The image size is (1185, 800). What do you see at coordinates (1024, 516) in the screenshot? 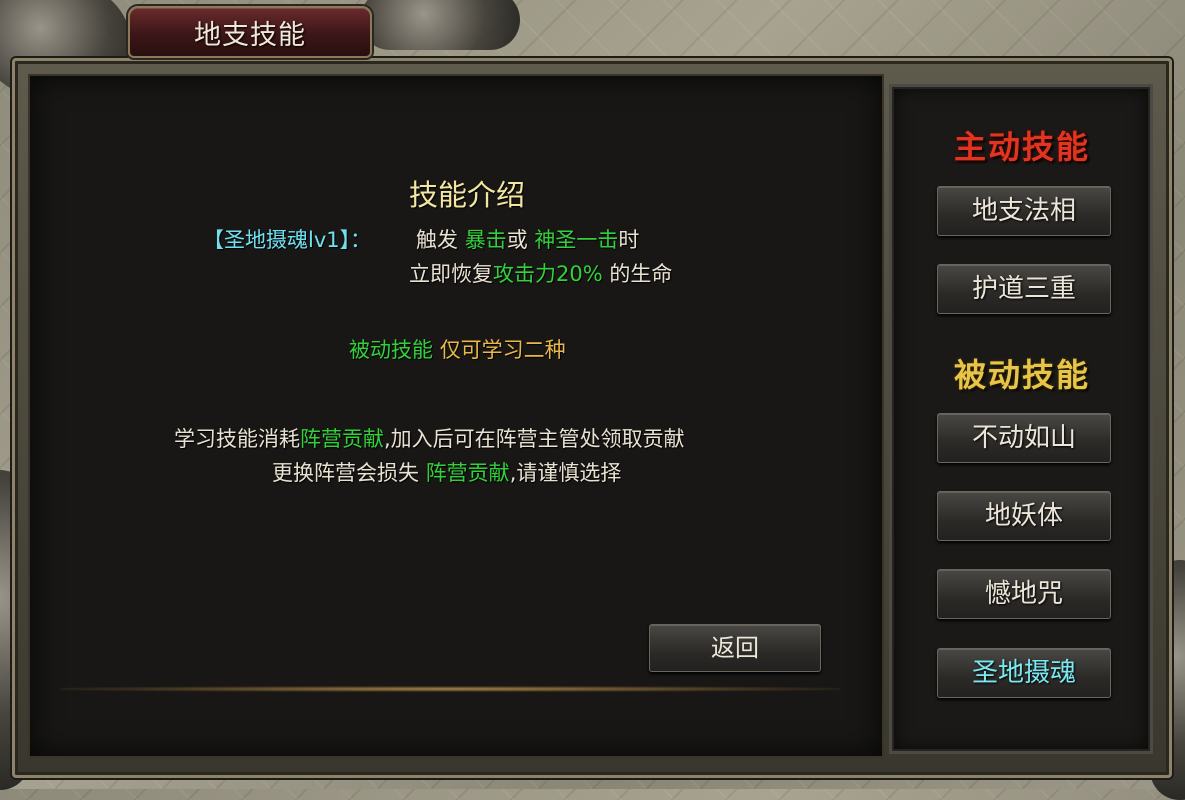
I see `skill-button-diyao-ti: 地妖体` at bounding box center [1024, 516].